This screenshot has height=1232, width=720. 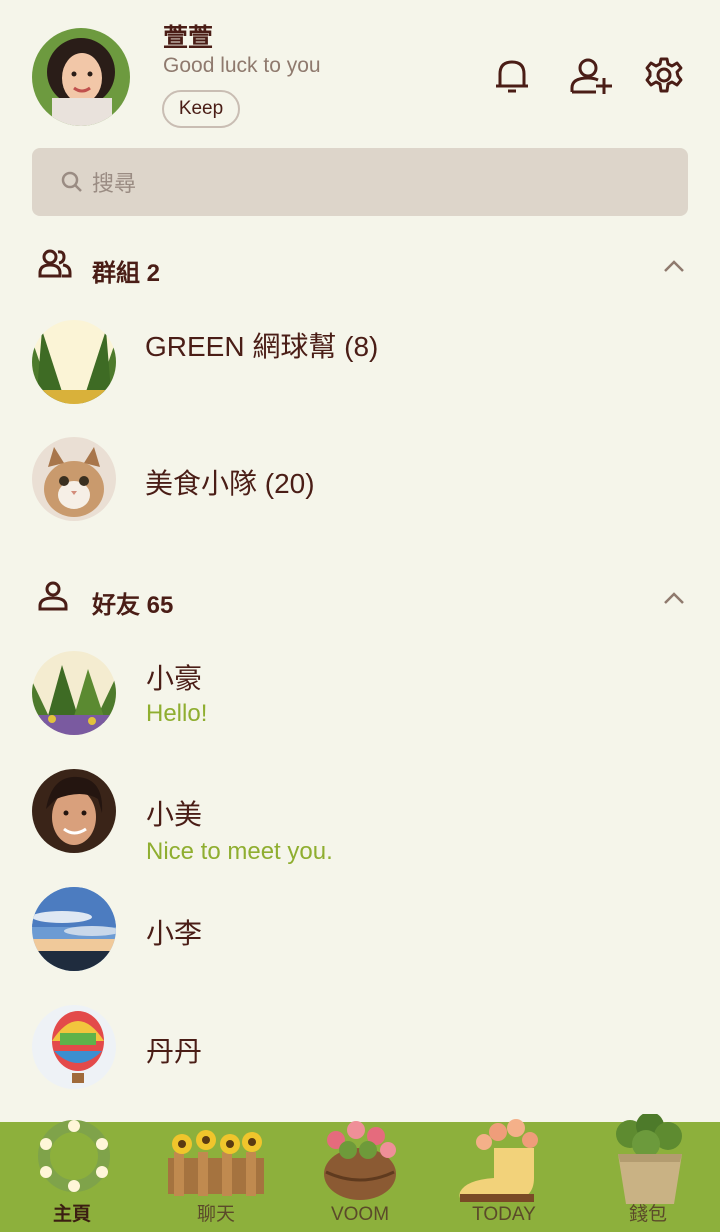 What do you see at coordinates (664, 76) in the screenshot?
I see `settings-gear-icon` at bounding box center [664, 76].